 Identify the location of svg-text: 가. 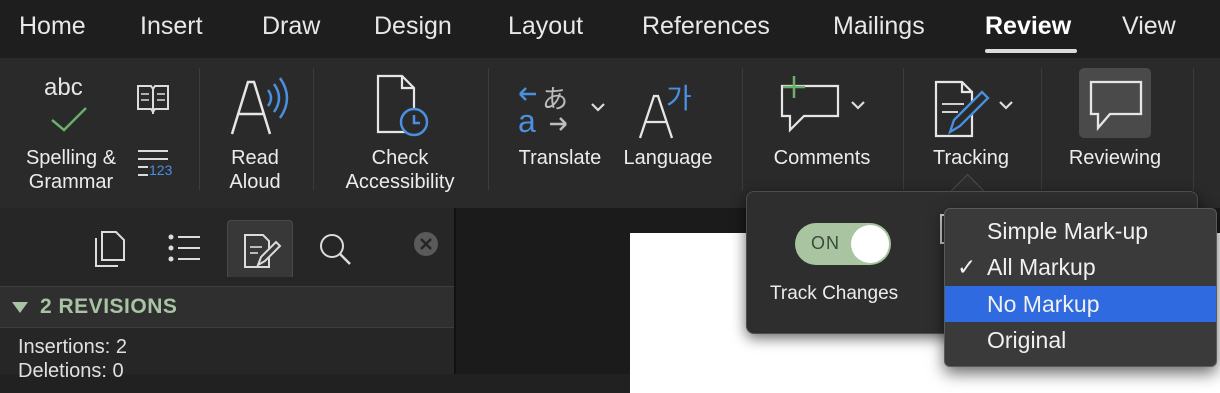
(679, 98).